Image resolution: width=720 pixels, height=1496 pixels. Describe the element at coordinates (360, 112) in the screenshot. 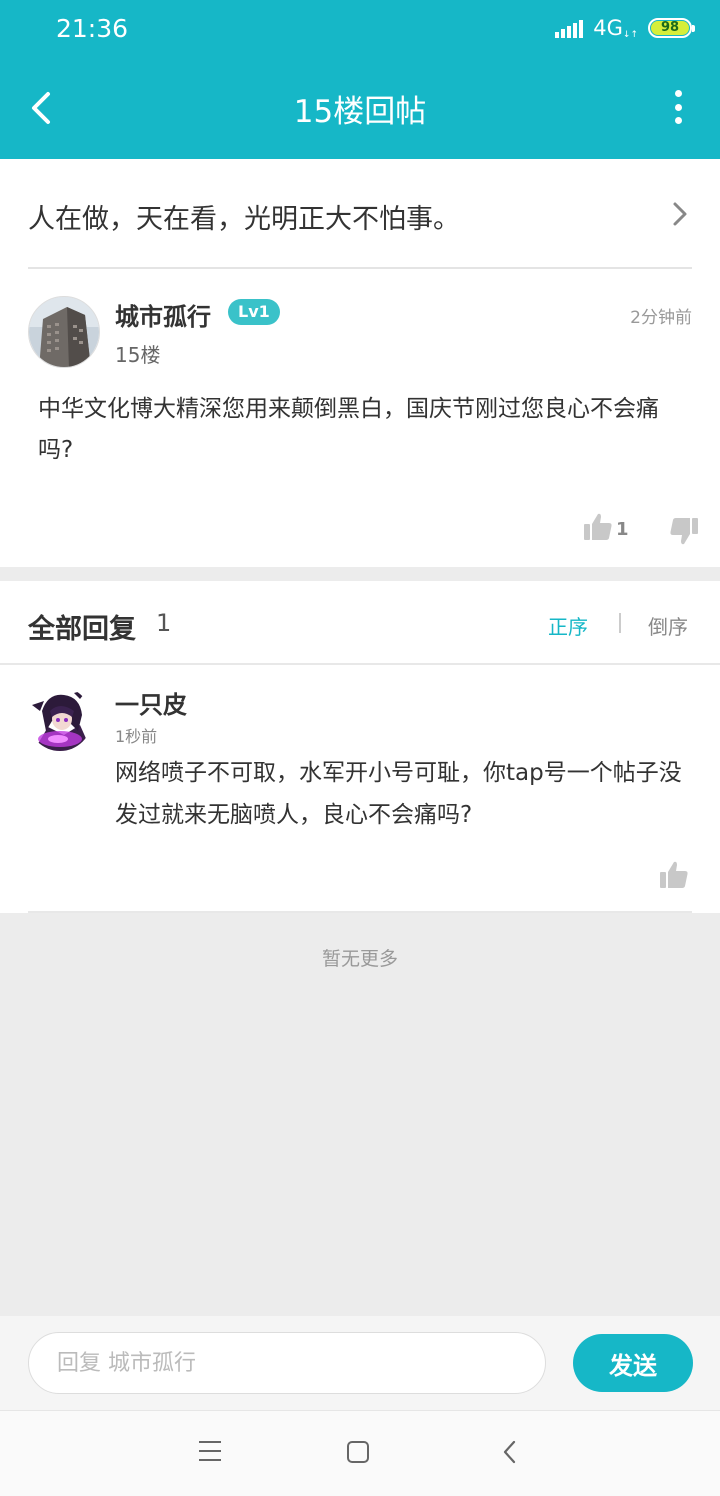

I see `page-title: 15楼回帖` at that location.